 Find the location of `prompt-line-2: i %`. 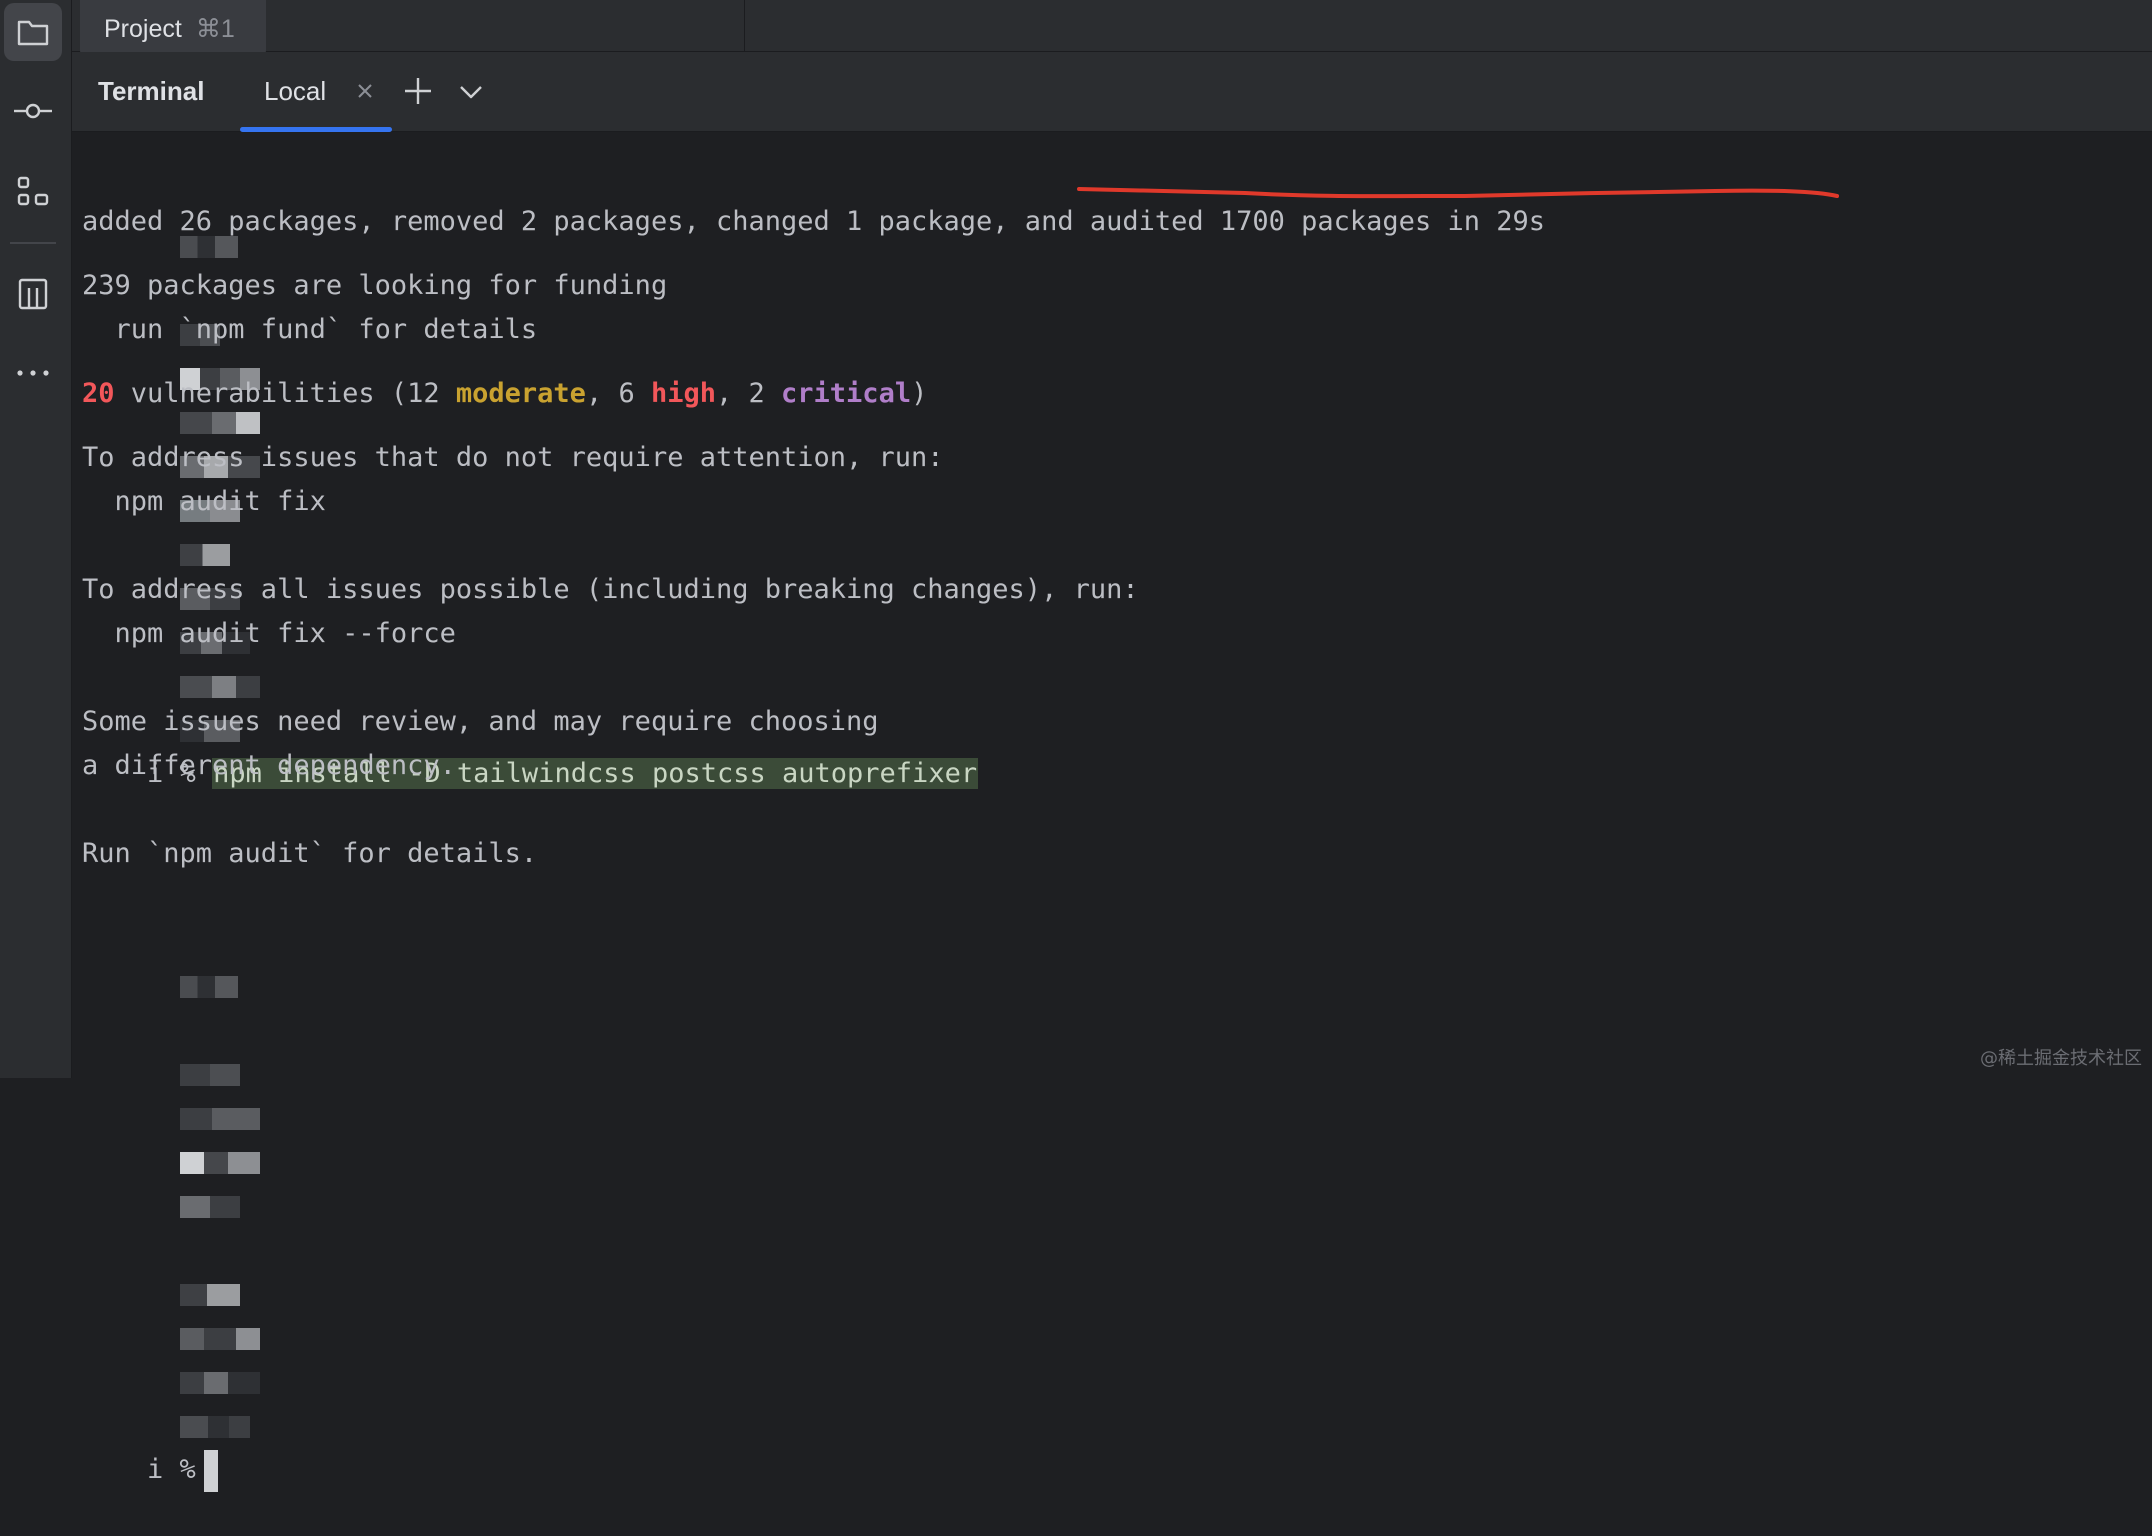

prompt-line-2: i % is located at coordinates (171, 1184).